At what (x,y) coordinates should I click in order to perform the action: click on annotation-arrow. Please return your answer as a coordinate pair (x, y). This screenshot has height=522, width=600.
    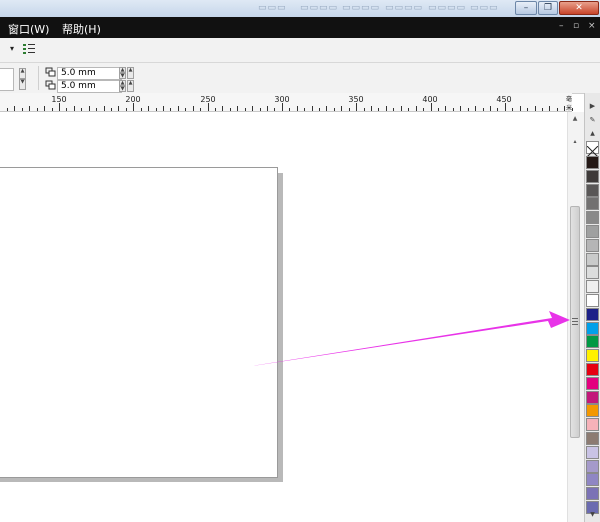
    Looking at the image, I should click on (411, 338).